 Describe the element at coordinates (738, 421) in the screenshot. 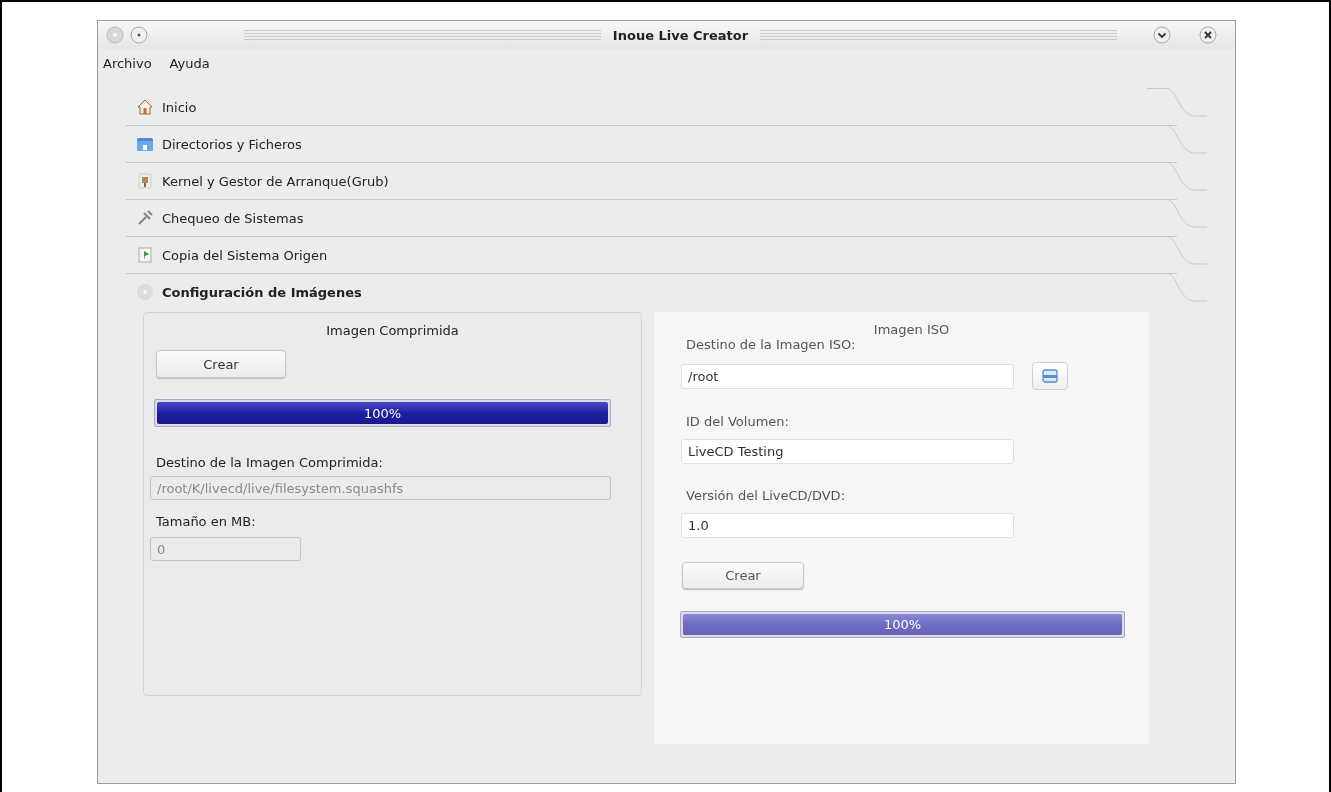

I see `field-label: ID del Volumen:` at that location.